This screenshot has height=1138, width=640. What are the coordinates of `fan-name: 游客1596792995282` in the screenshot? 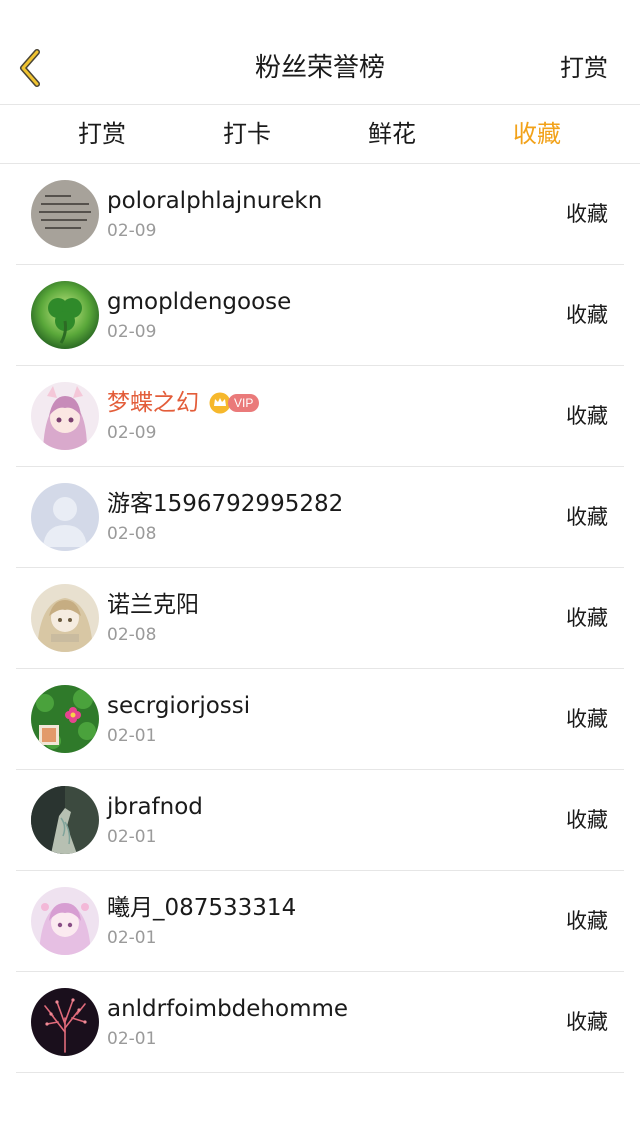 It's located at (225, 504).